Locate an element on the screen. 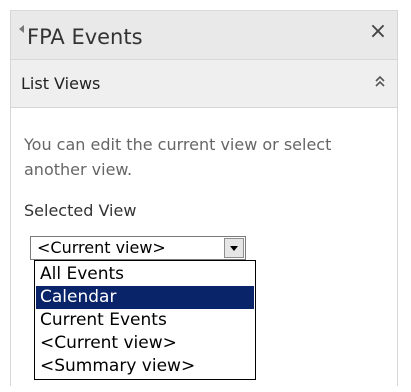 The height and width of the screenshot is (392, 411). dropdown-option-calendar: Calendar is located at coordinates (145, 297).